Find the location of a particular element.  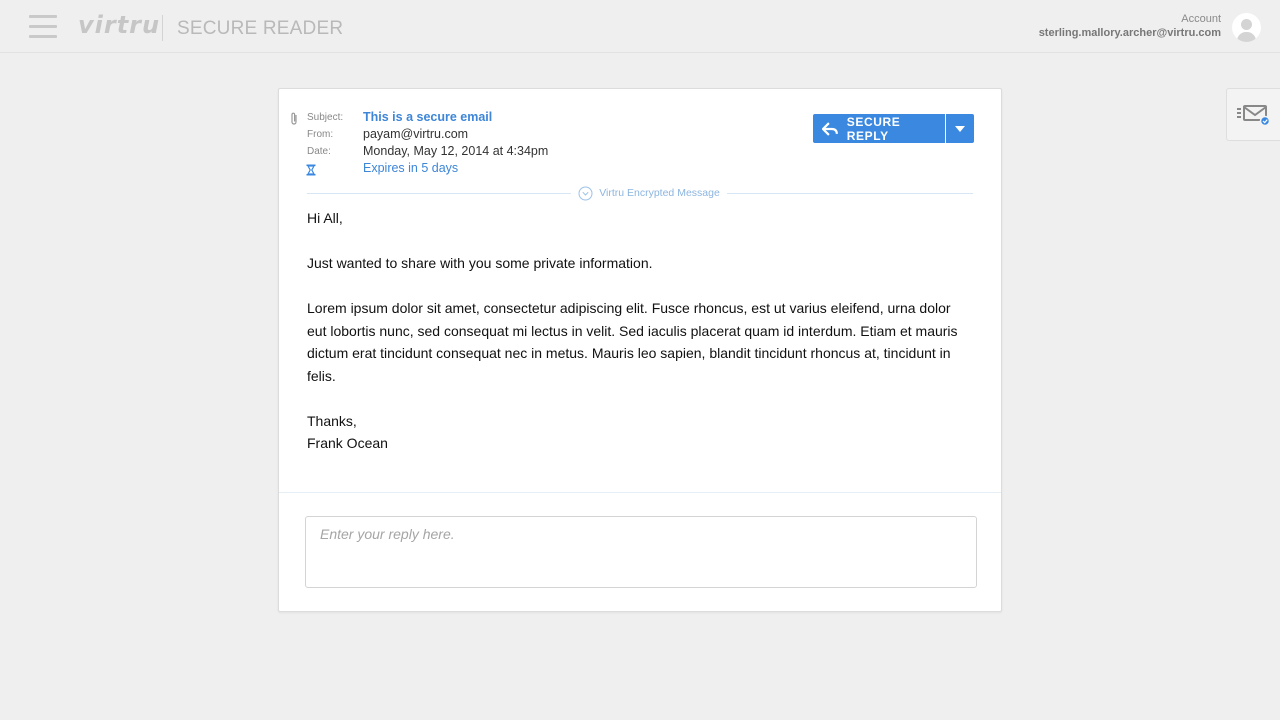

reply-input is located at coordinates (641, 552).